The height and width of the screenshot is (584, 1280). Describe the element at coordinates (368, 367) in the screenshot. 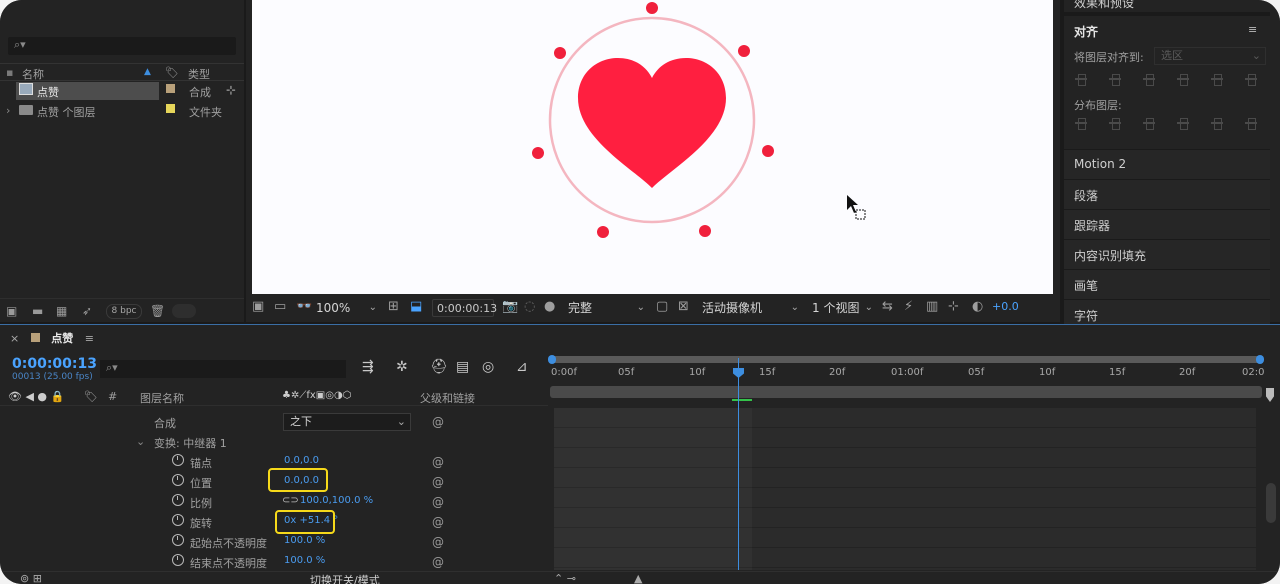

I see `composition-mini-flowchart-icon: ⇶` at that location.